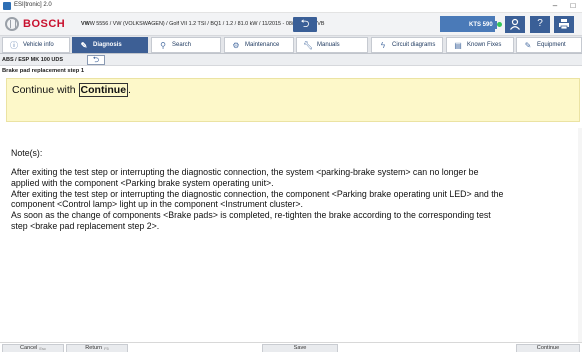 The height and width of the screenshot is (352, 582). I want to click on vehicle-brand-code: VW, so click(85, 24).